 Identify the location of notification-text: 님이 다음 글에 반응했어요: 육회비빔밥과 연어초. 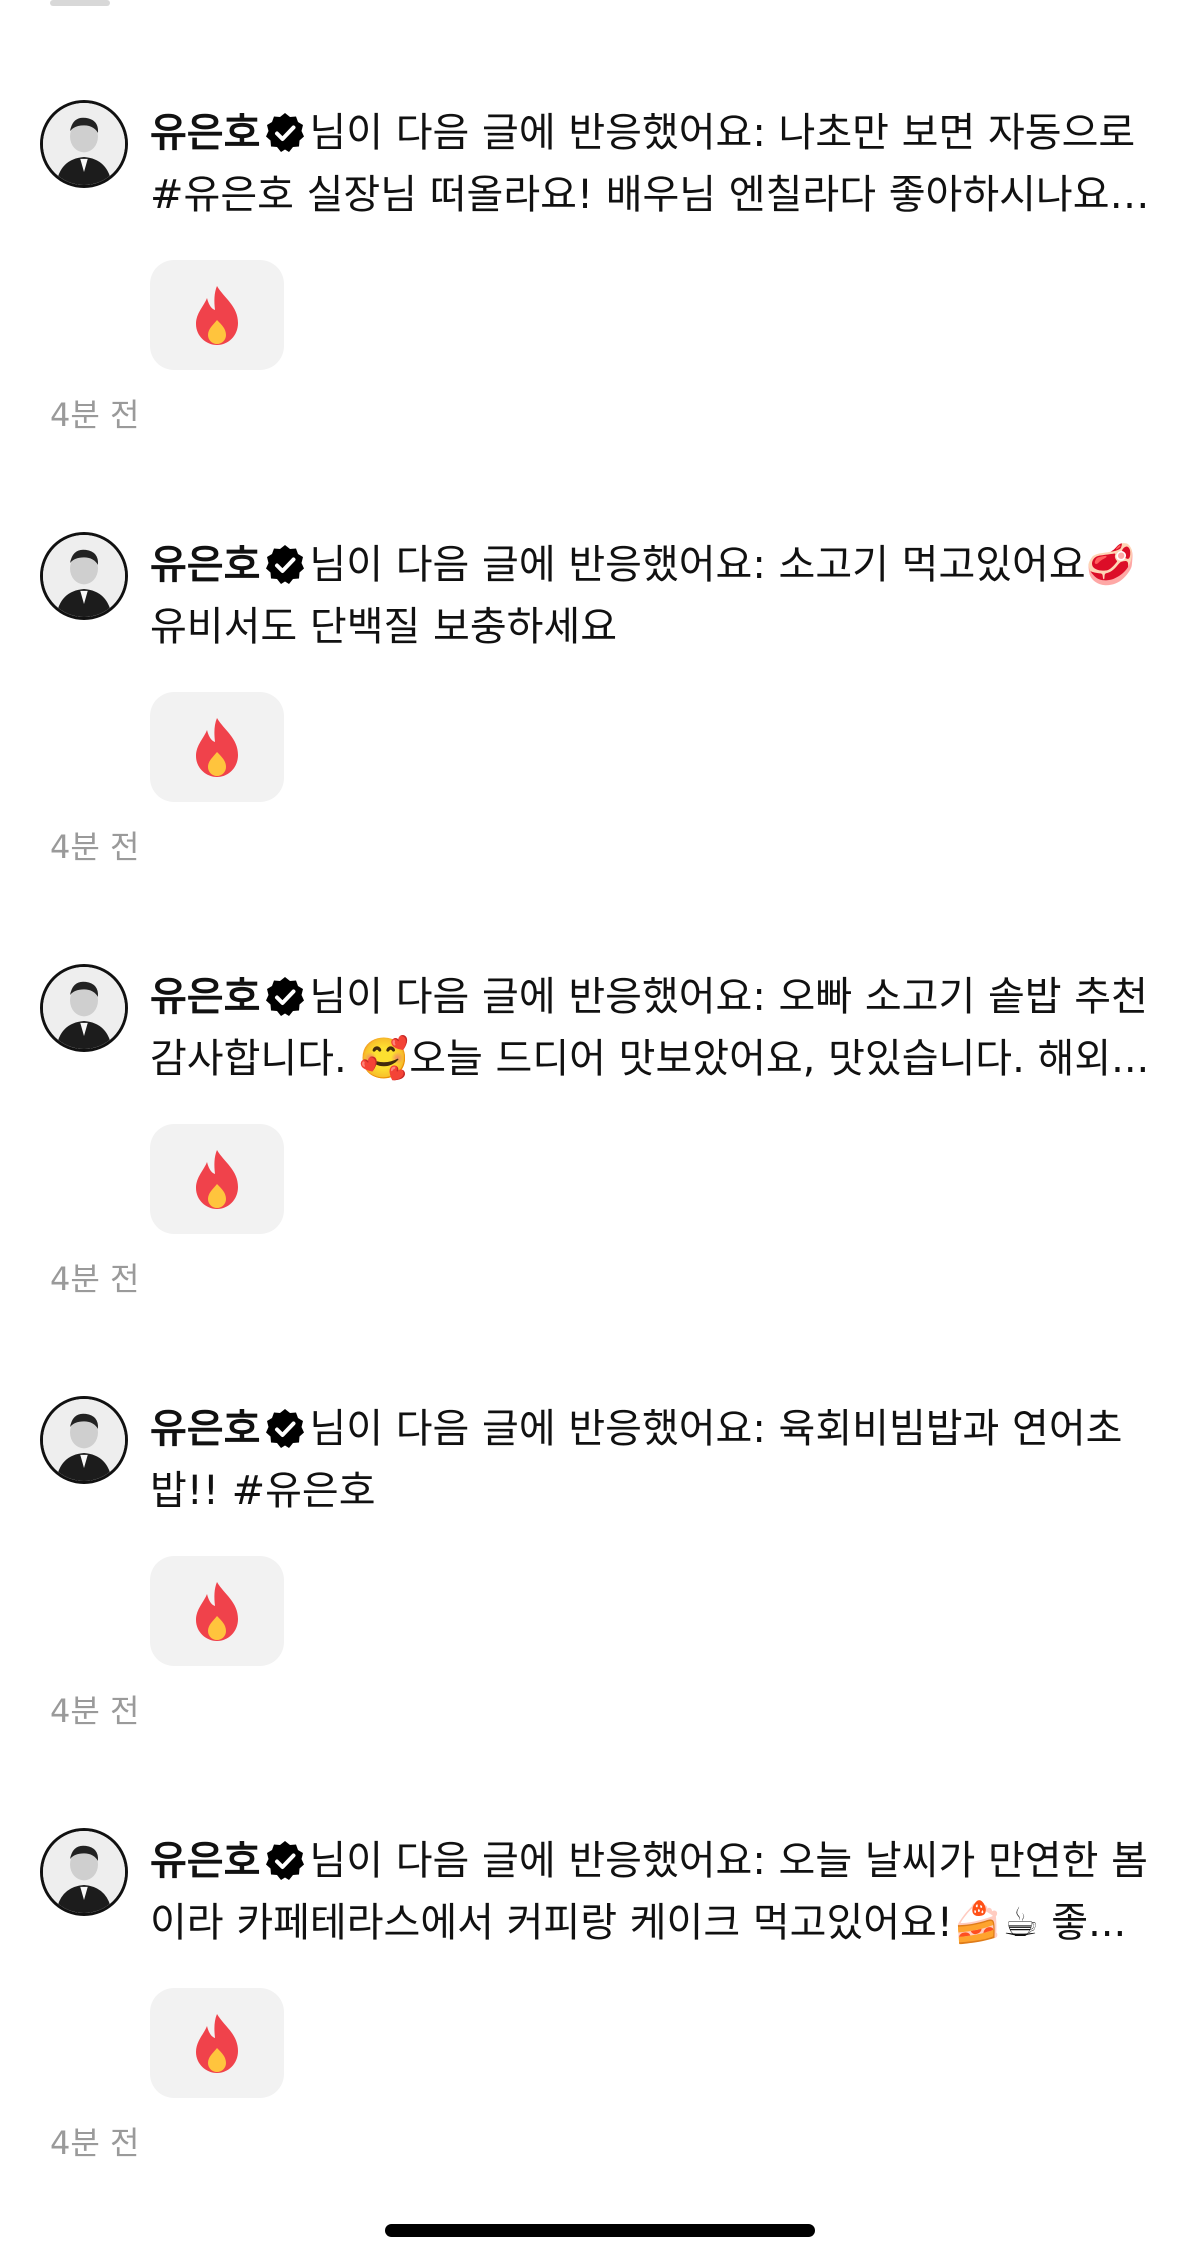
(716, 1429).